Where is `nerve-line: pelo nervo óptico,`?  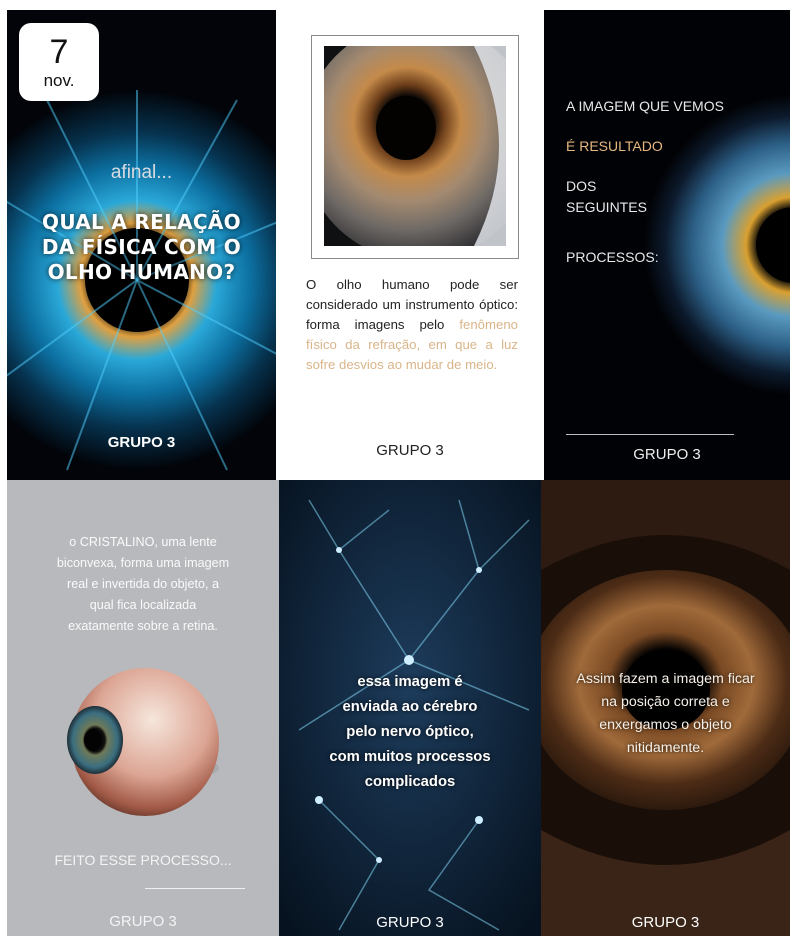
nerve-line: pelo nervo óptico, is located at coordinates (410, 732).